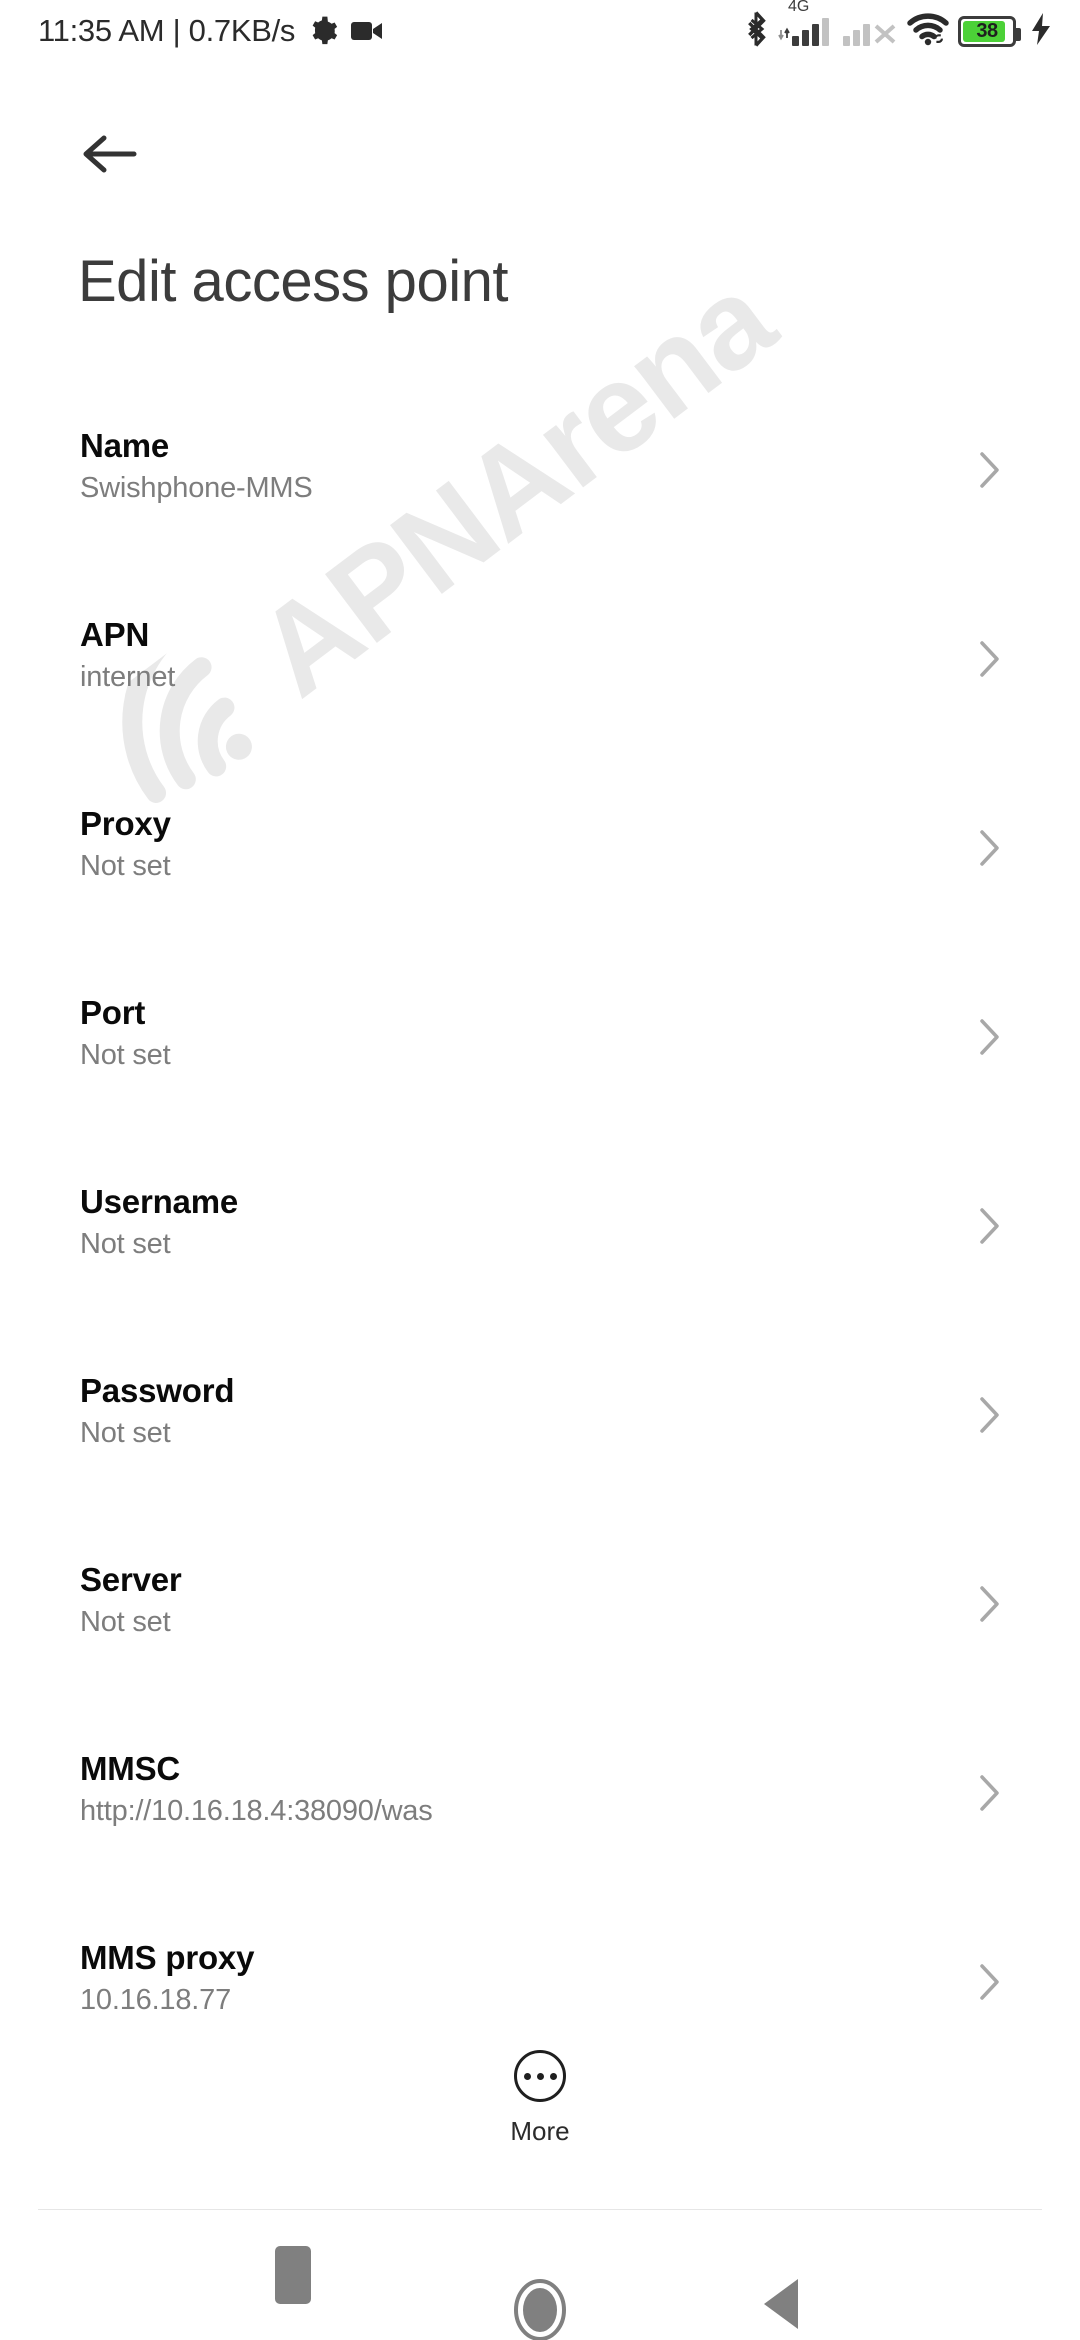 This screenshot has width=1080, height=2340. Describe the element at coordinates (540, 1443) in the screenshot. I see `settings-row-password: Password Not set` at that location.